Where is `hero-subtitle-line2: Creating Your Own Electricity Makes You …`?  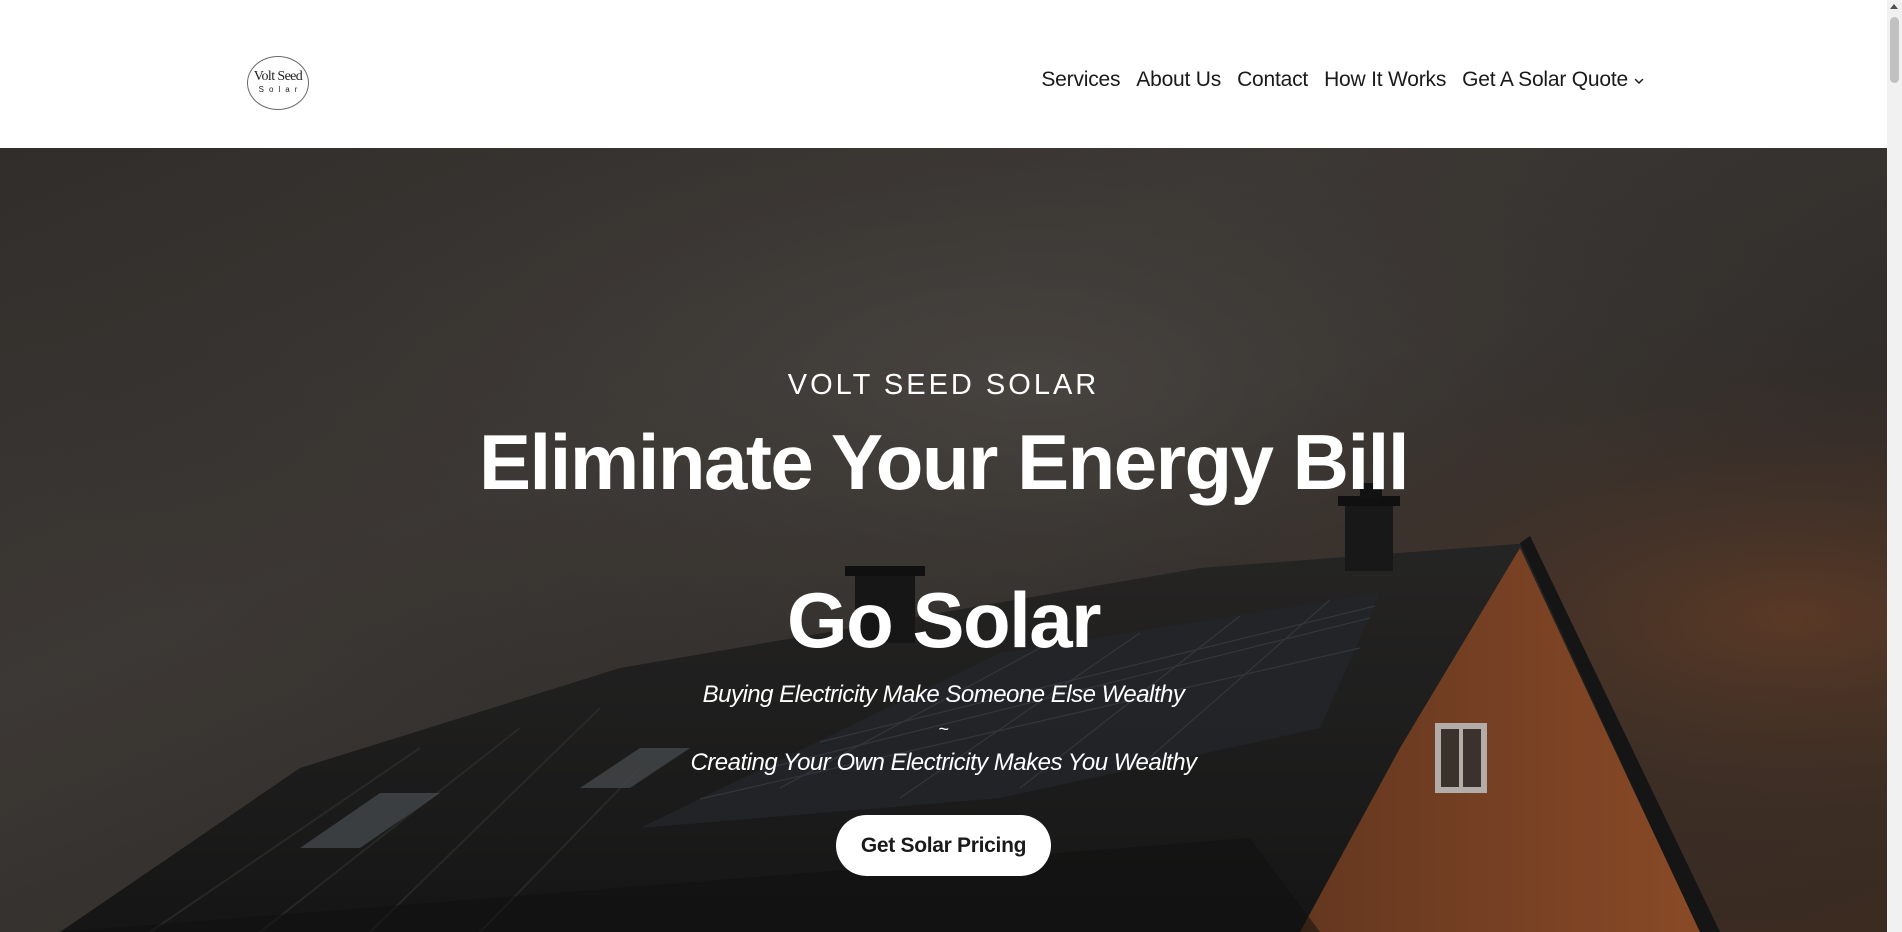
hero-subtitle-line2: Creating Your Own Electricity Makes You … is located at coordinates (943, 762).